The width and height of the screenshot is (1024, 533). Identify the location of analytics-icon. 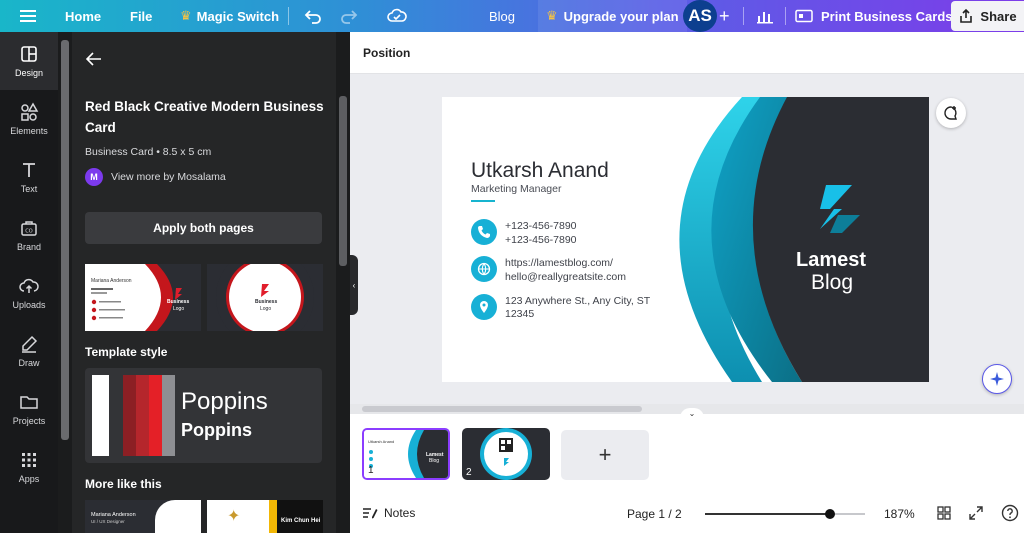
(765, 16).